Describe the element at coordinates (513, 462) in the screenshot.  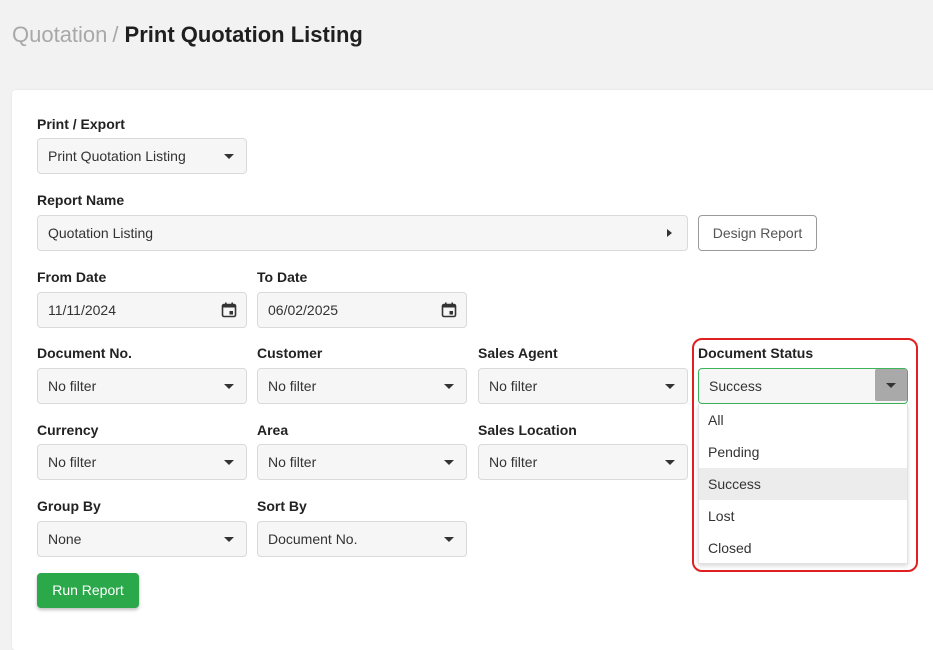
I see `sales-location-value: No filter` at that location.